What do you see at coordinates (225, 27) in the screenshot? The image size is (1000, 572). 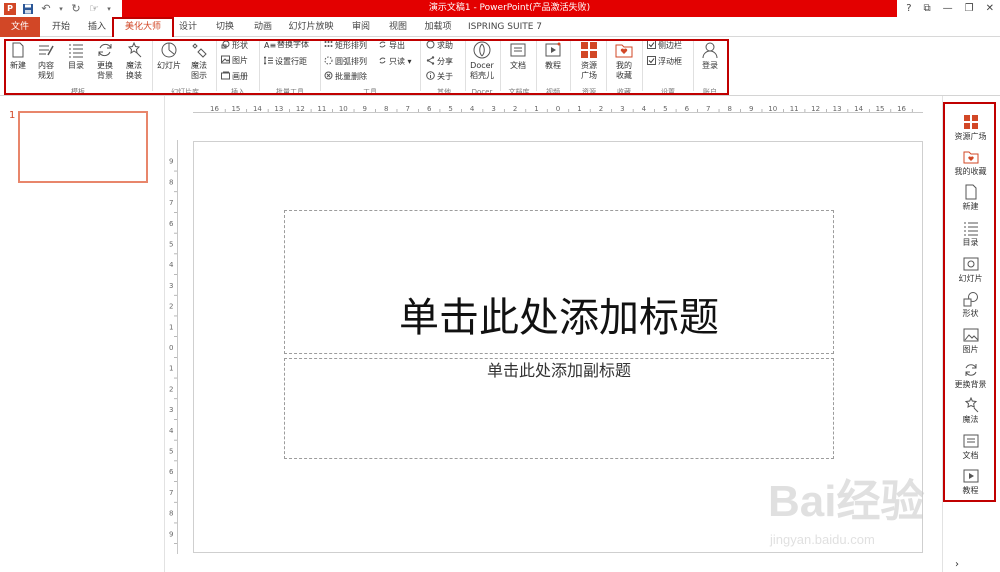 I see `tab-transitions: 切换` at bounding box center [225, 27].